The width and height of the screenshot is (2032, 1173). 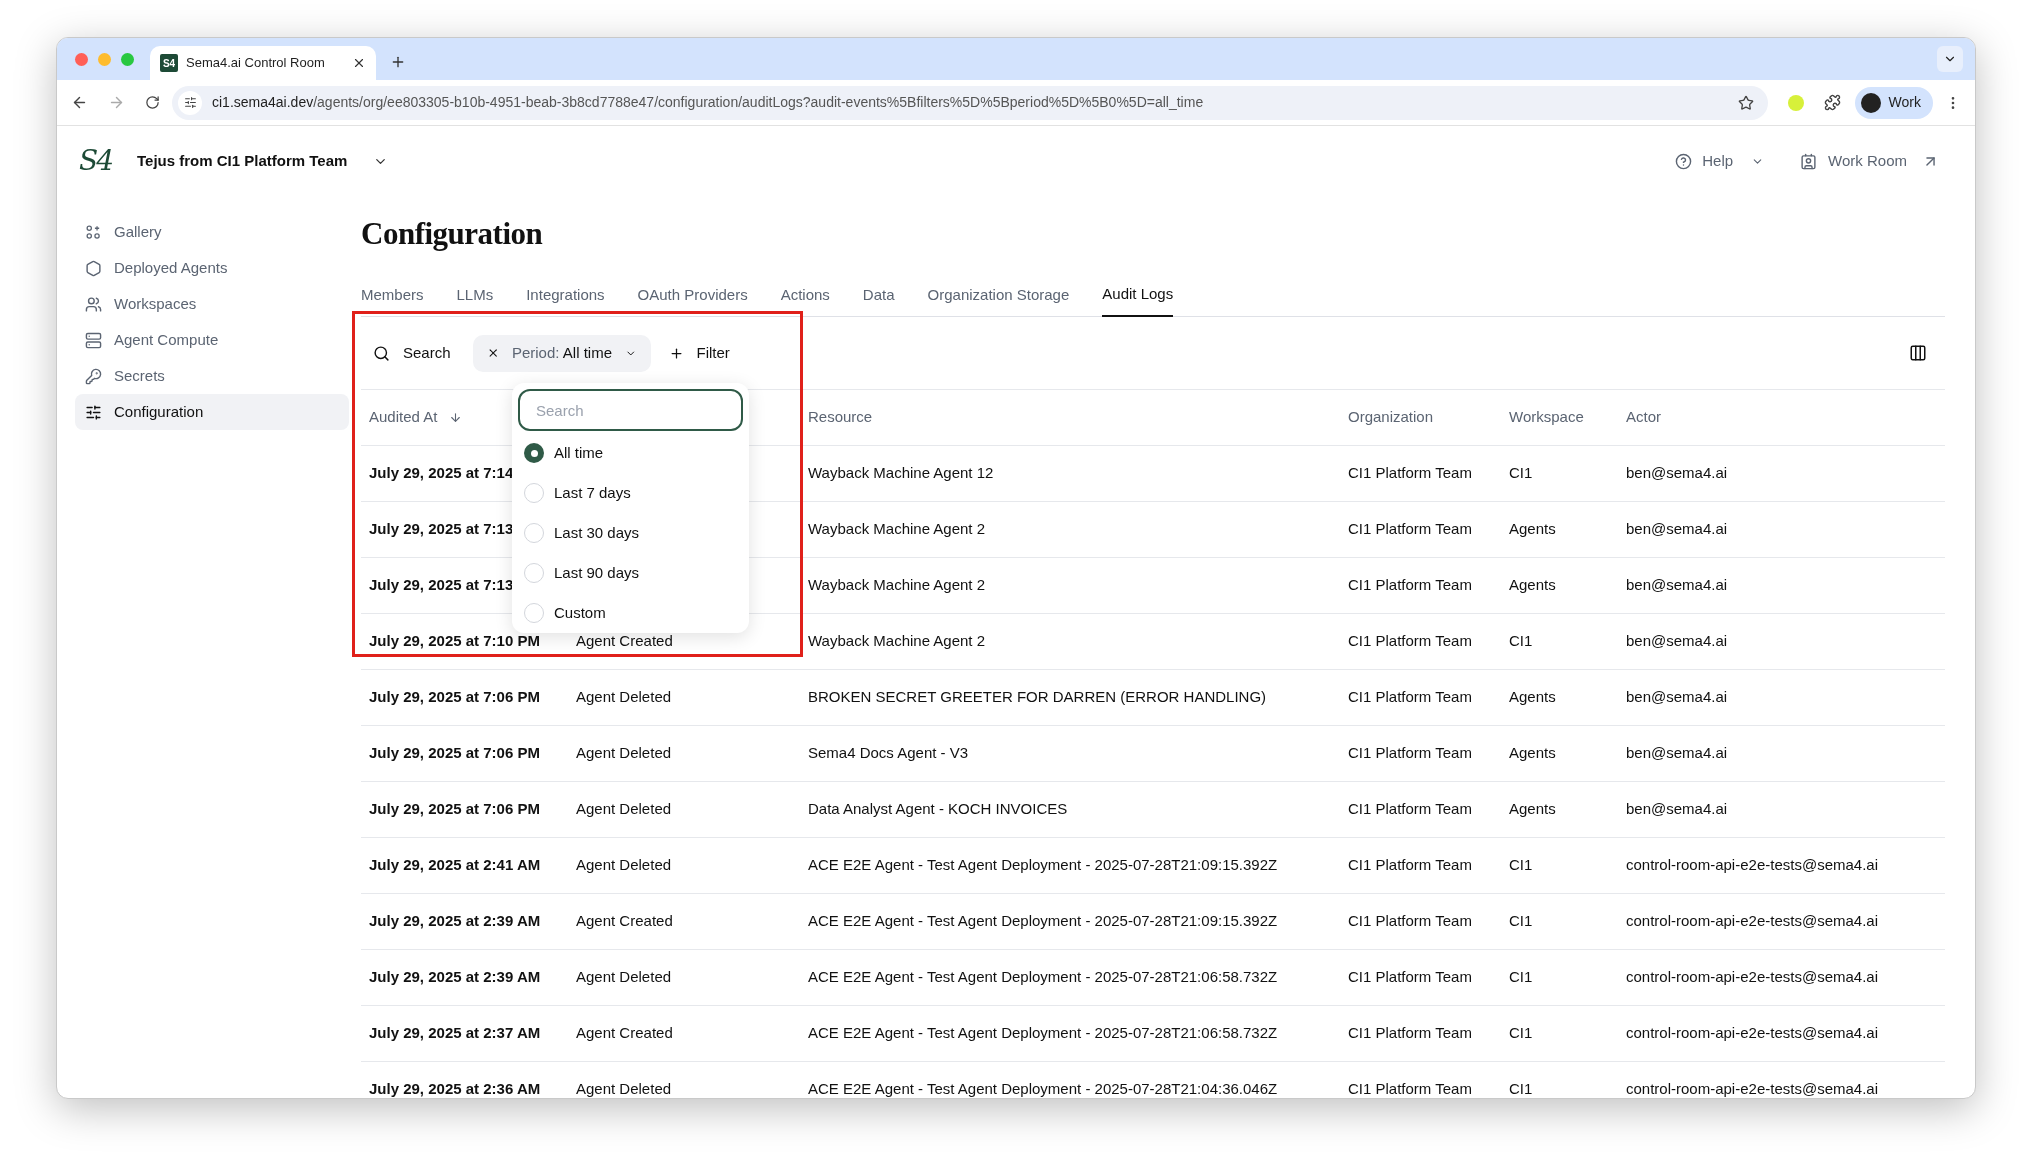 What do you see at coordinates (1745, 102) in the screenshot?
I see `bookmark-star-icon` at bounding box center [1745, 102].